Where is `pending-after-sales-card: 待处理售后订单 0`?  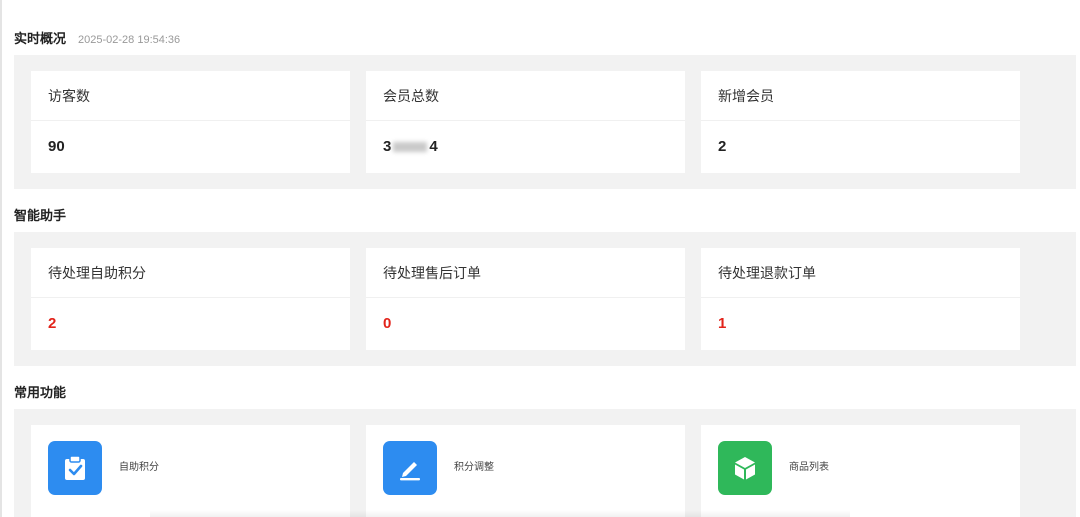 pending-after-sales-card: 待处理售后订单 0 is located at coordinates (525, 299).